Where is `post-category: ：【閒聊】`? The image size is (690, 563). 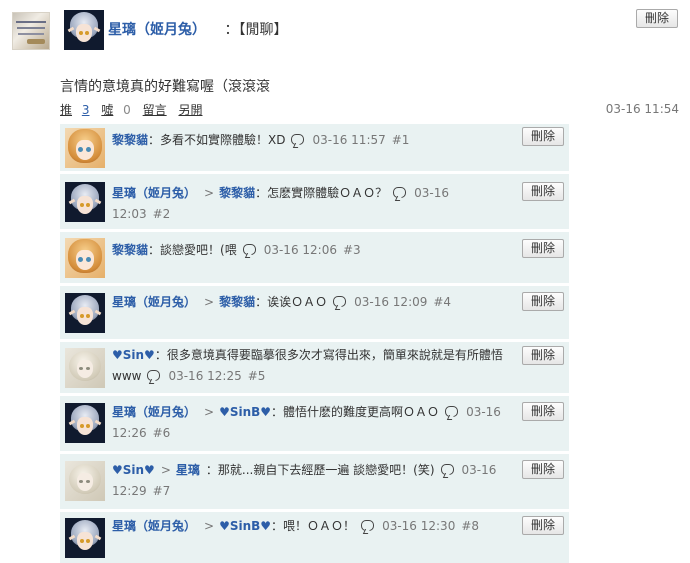 post-category: ：【閒聊】 is located at coordinates (256, 30).